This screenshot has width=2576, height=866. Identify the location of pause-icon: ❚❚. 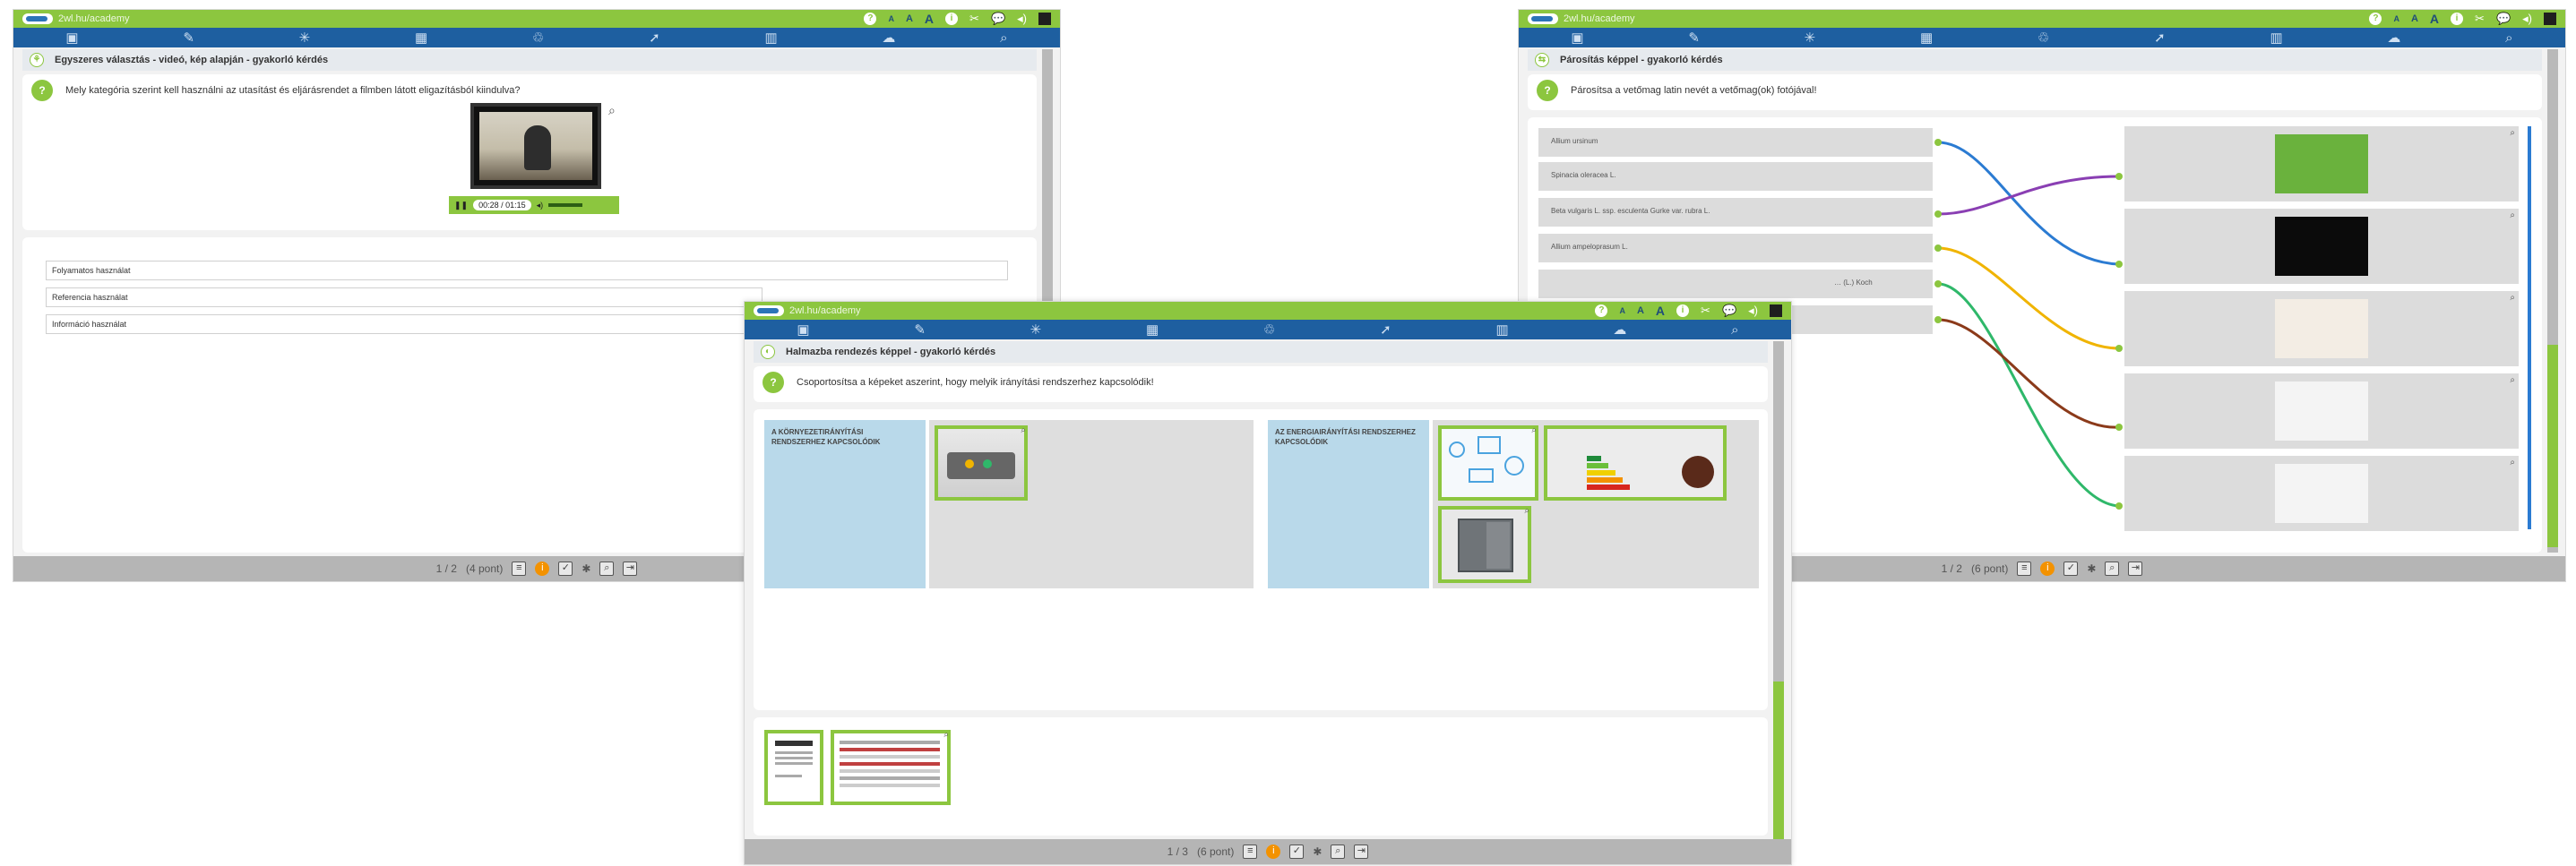
(461, 205).